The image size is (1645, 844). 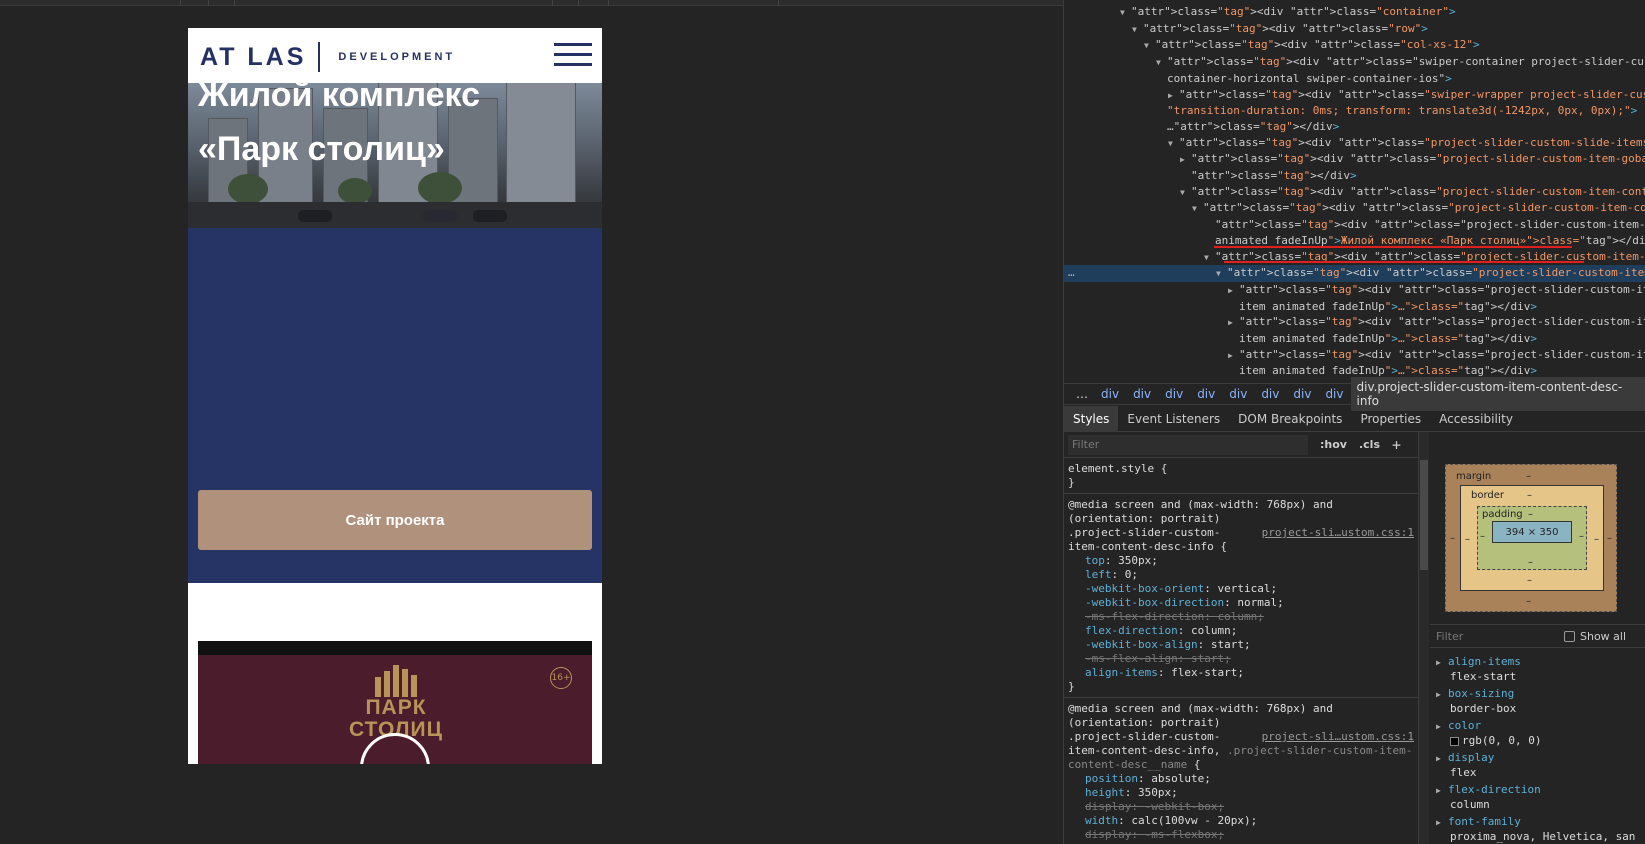 I want to click on css-declaration: display: -ms-flexbox;, so click(x=1241, y=835).